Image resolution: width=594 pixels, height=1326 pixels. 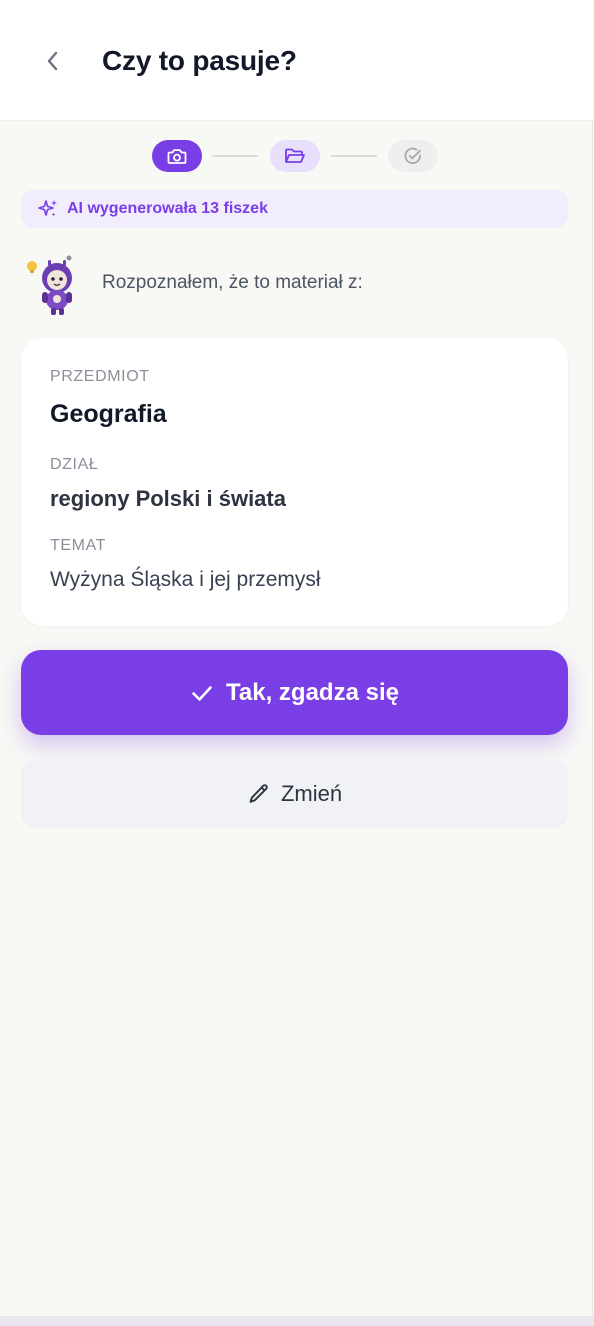 I want to click on chevron-left-icon, so click(x=53, y=61).